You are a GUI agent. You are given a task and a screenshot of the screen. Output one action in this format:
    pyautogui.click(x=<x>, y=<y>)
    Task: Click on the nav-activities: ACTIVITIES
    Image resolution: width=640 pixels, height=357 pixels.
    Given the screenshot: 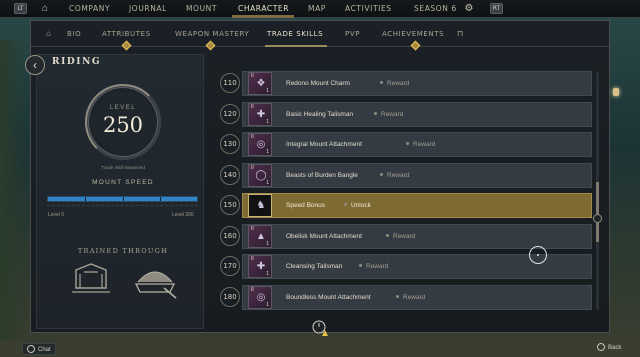 What is the action you would take?
    pyautogui.click(x=368, y=9)
    